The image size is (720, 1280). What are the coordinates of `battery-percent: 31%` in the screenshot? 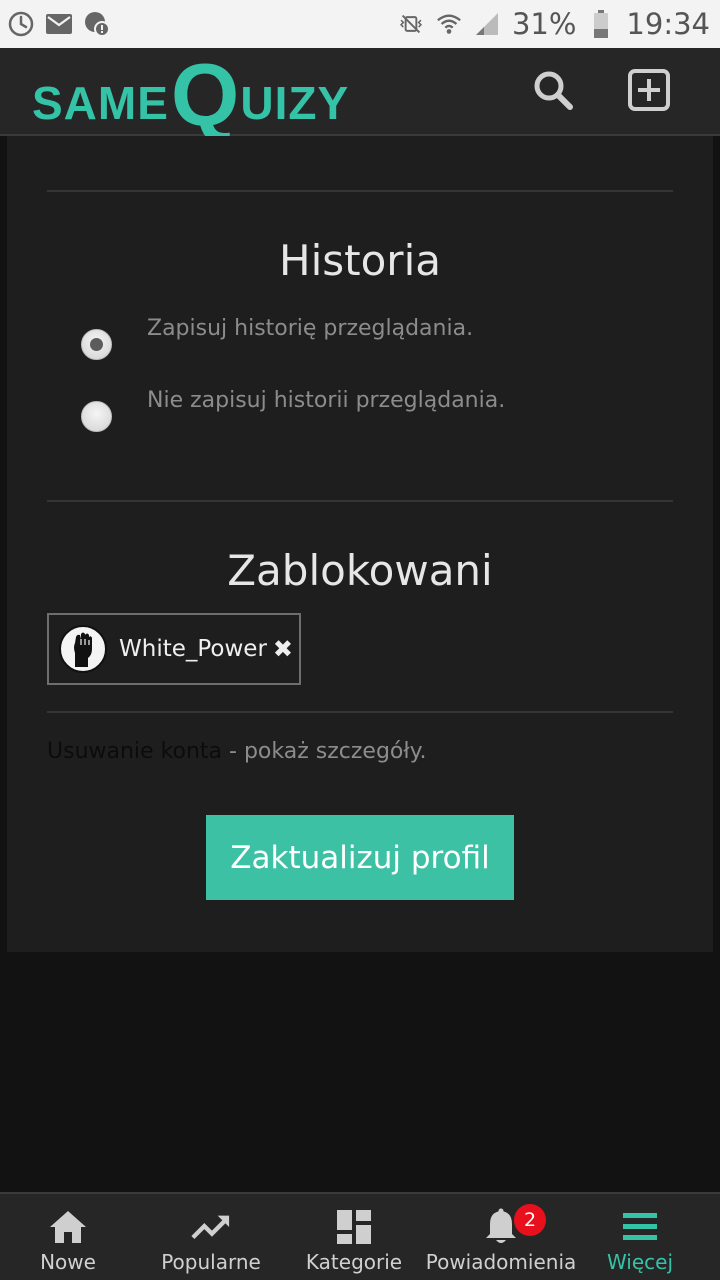 It's located at (544, 24).